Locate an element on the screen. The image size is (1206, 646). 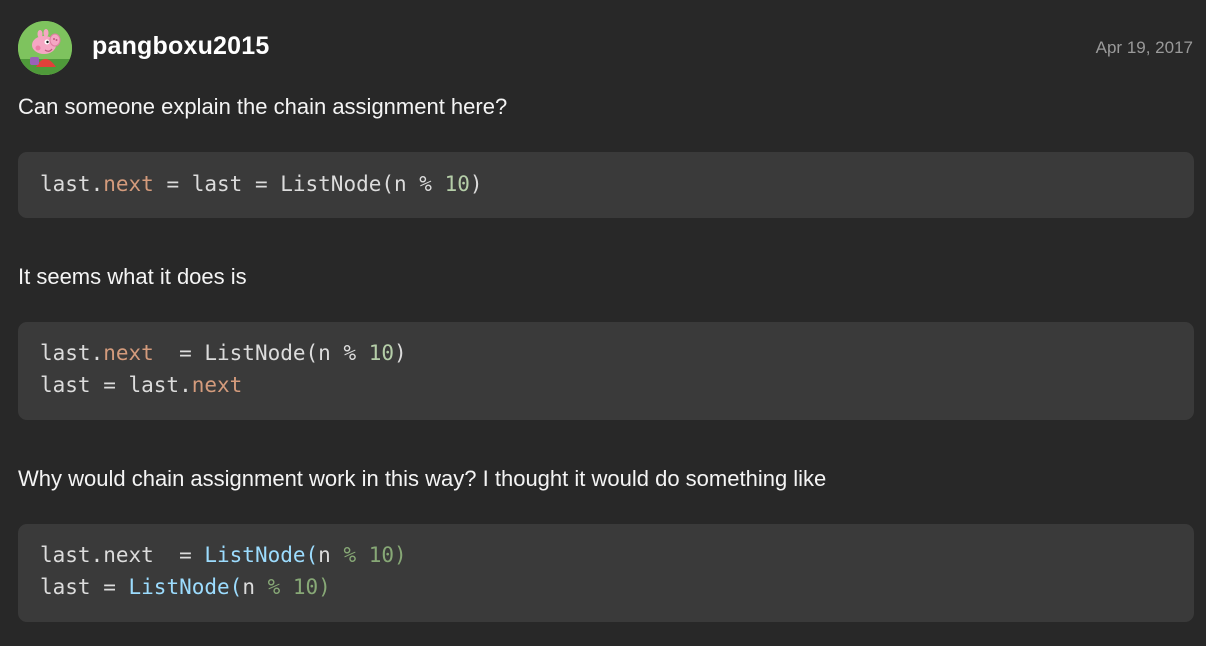
code-line: last.next = last = ListNode(n % 10) is located at coordinates (606, 184).